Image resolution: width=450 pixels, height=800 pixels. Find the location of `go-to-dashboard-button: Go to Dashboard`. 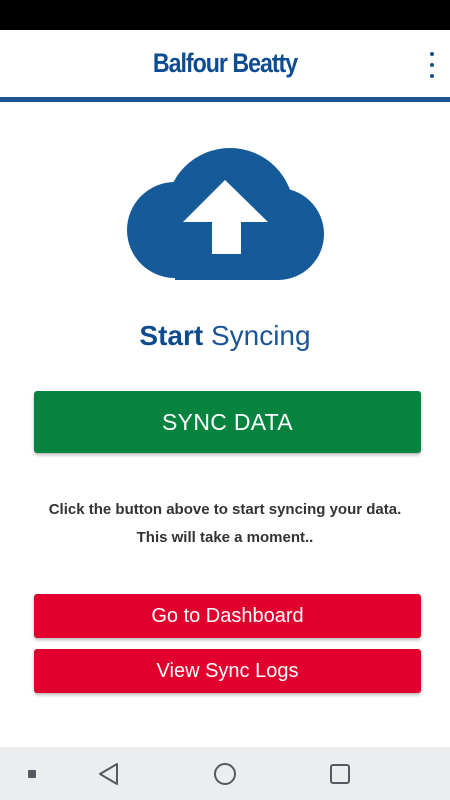

go-to-dashboard-button: Go to Dashboard is located at coordinates (227, 616).